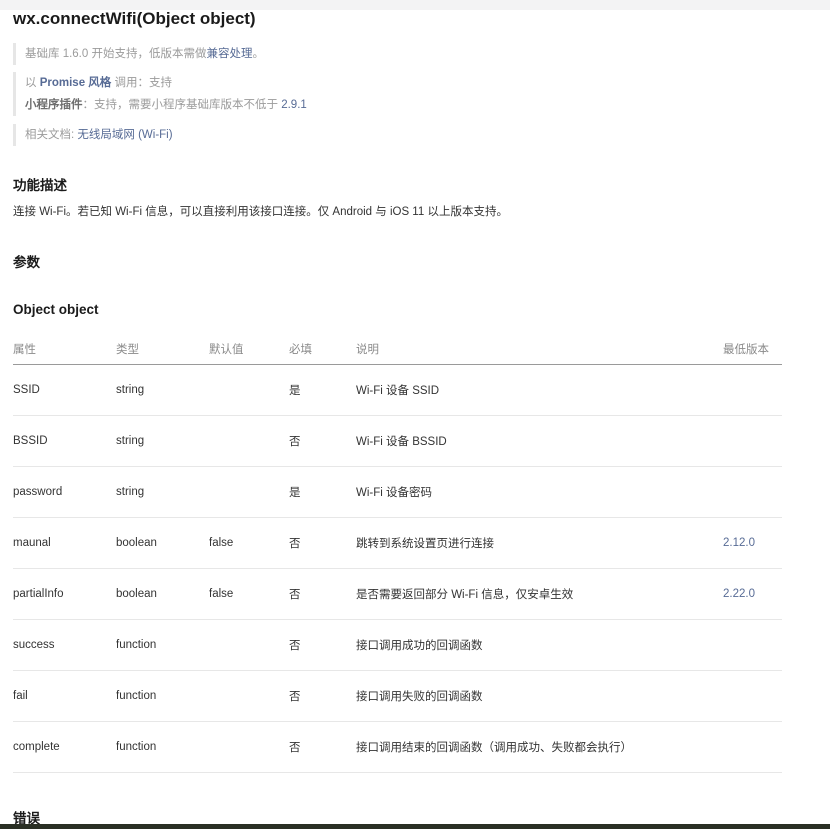 The height and width of the screenshot is (829, 830). I want to click on header-default: 默认值, so click(249, 349).